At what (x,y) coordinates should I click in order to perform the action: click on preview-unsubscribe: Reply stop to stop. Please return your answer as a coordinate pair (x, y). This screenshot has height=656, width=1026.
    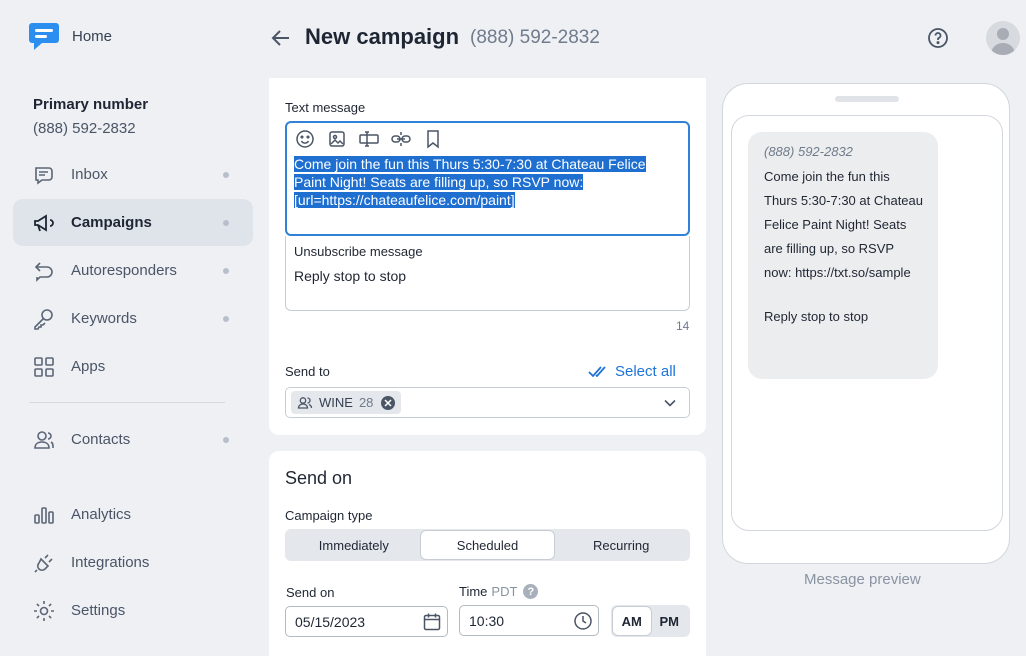
    Looking at the image, I should click on (816, 316).